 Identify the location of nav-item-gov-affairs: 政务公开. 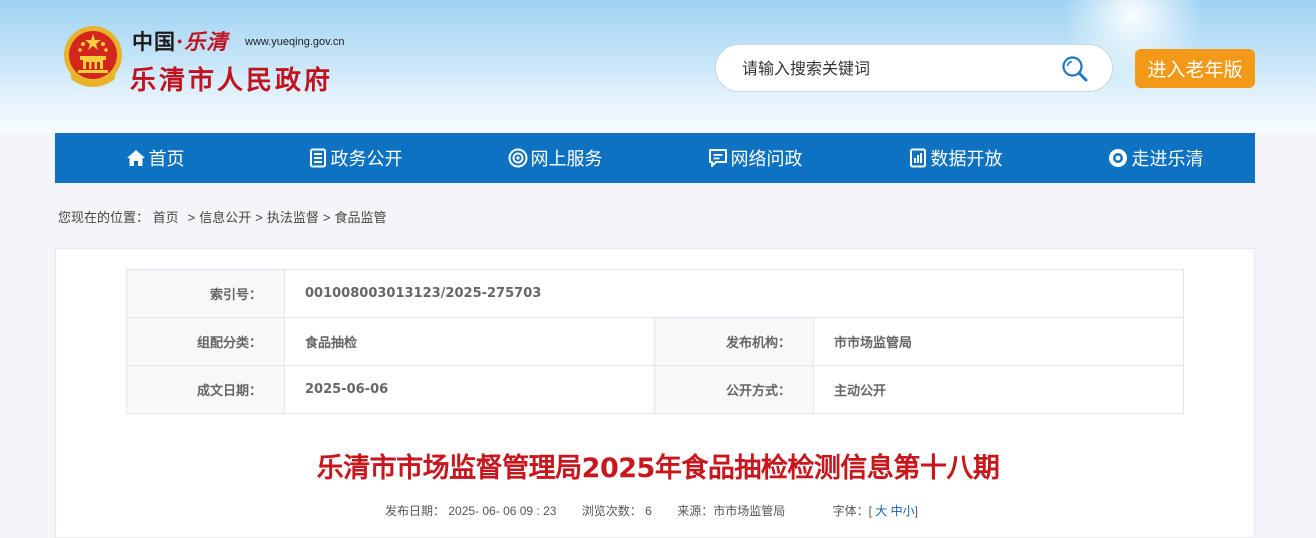
(355, 158).